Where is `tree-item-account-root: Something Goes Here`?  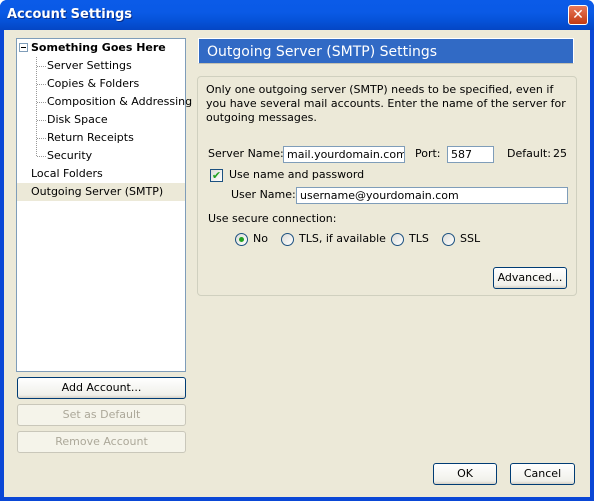
tree-item-account-root: Something Goes Here is located at coordinates (92, 48).